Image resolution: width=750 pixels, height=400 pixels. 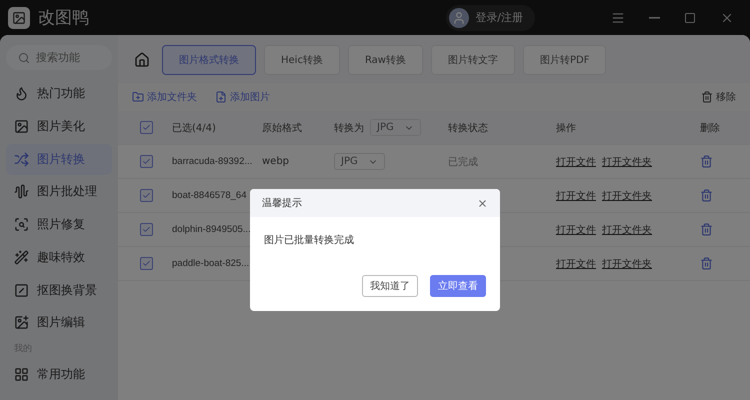 What do you see at coordinates (209, 195) in the screenshot?
I see `file-name: boat-8846578_64` at bounding box center [209, 195].